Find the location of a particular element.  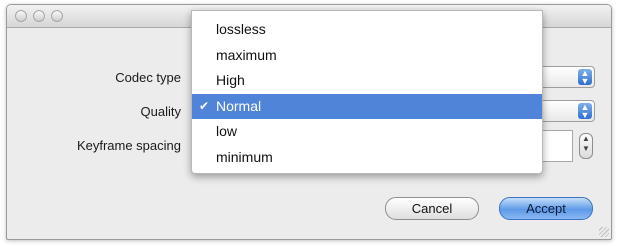

menu-item-label: Normal is located at coordinates (239, 105).